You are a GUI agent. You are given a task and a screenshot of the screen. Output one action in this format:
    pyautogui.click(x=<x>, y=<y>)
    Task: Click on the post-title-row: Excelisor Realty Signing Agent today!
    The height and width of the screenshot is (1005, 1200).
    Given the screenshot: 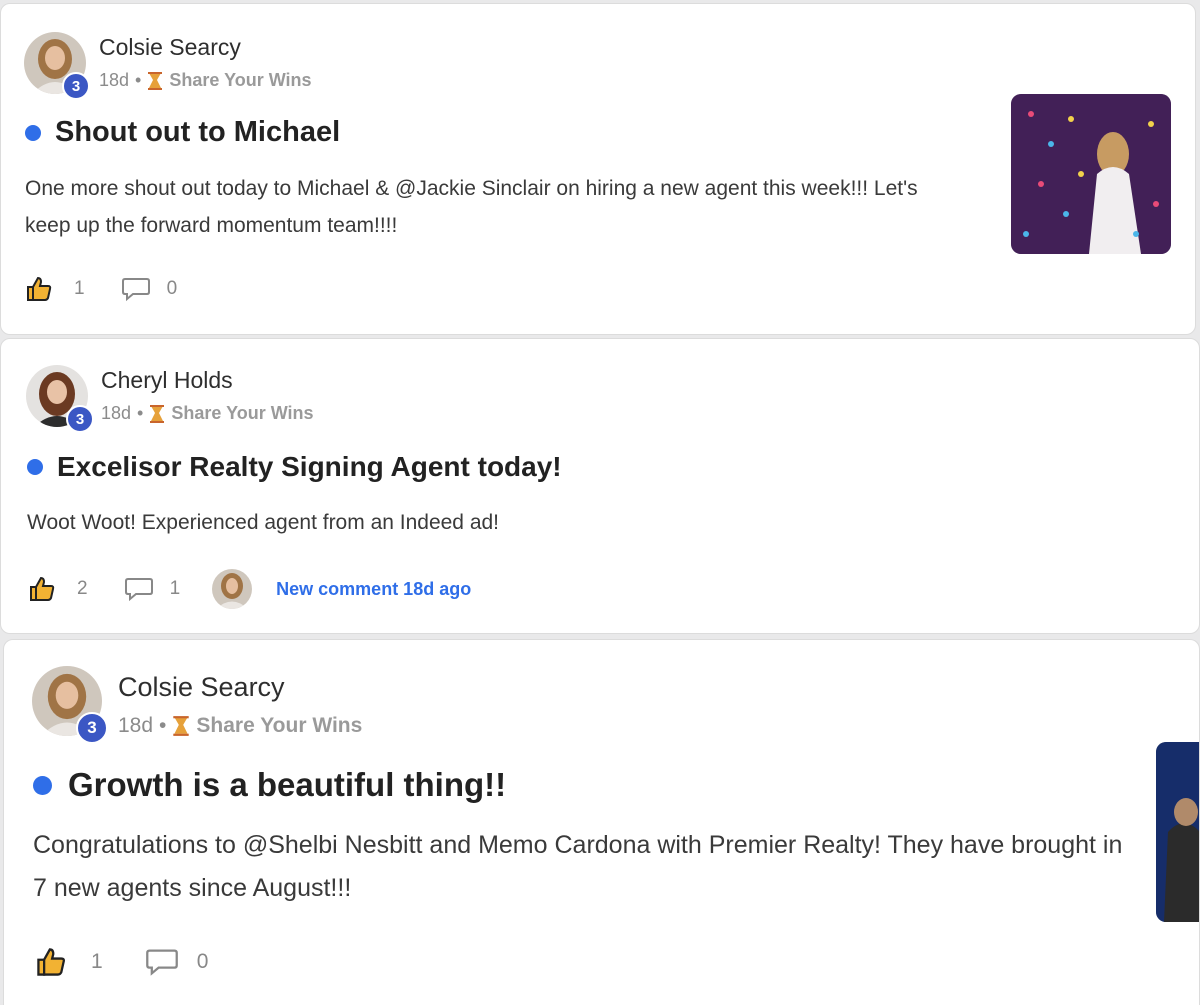 What is the action you would take?
    pyautogui.click(x=294, y=467)
    